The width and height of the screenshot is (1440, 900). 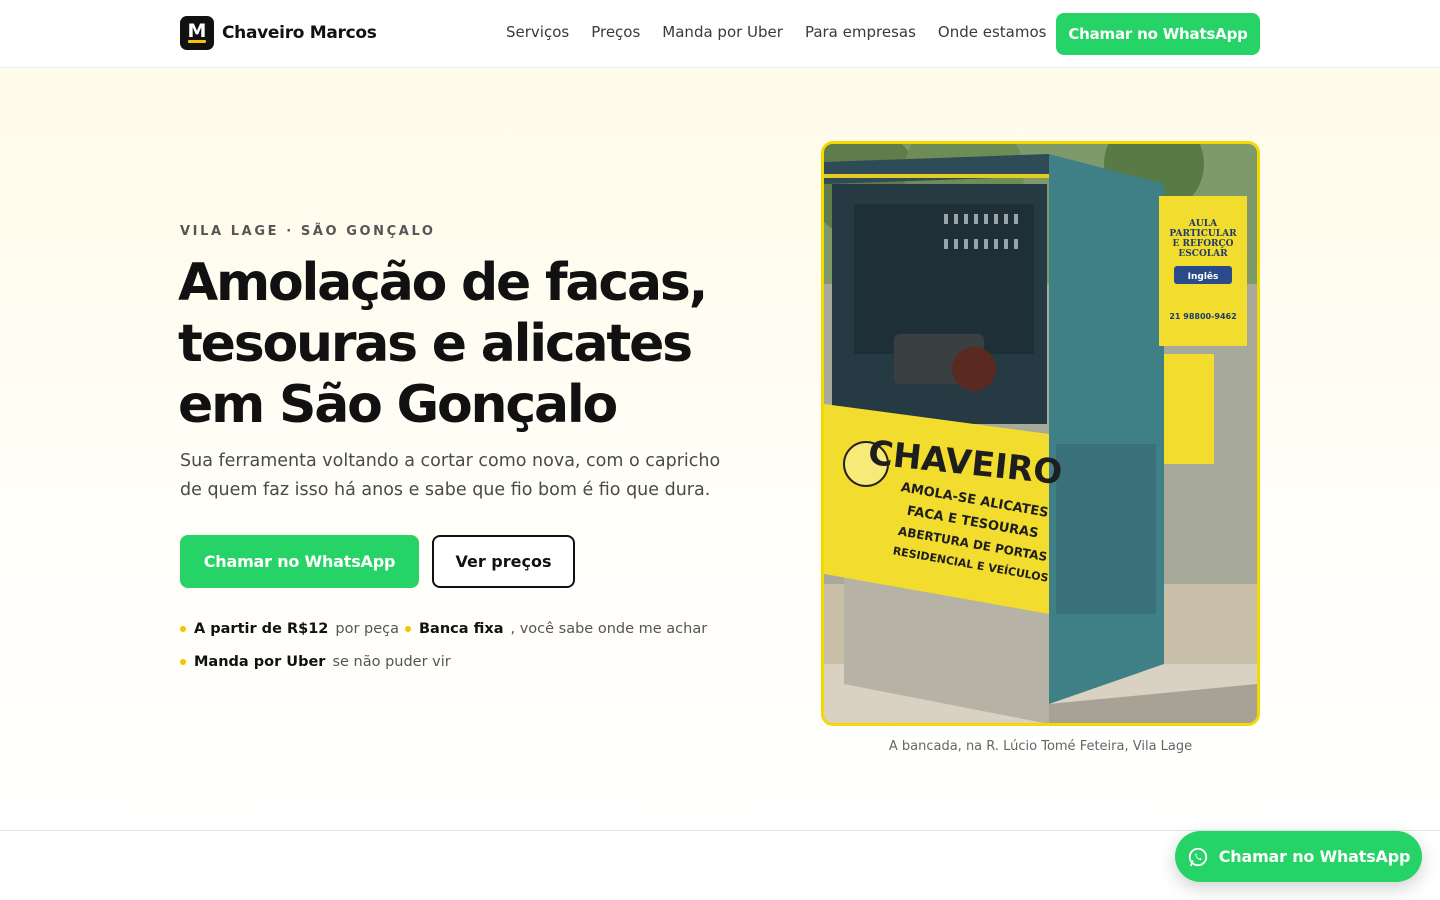 I want to click on logo-icon: M, so click(x=197, y=33).